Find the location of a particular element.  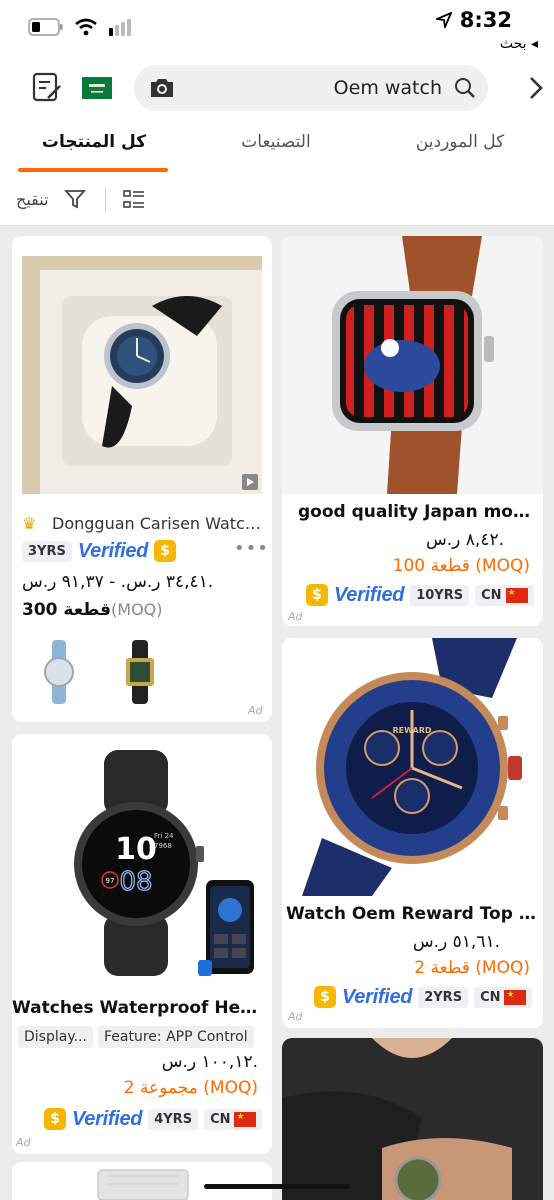

saudi-flag-icon is located at coordinates (97, 88).